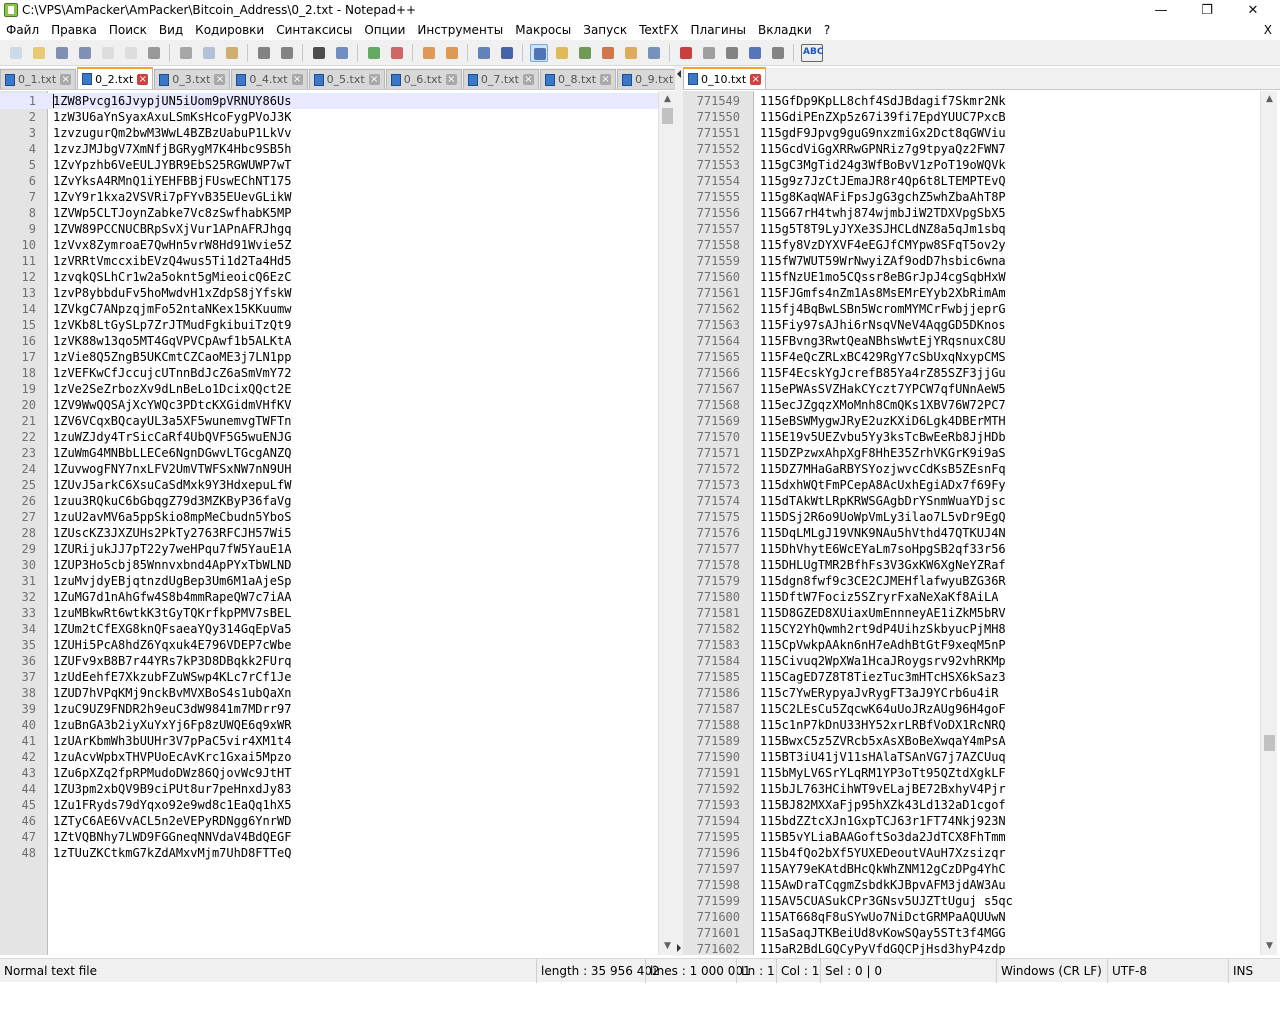 Image resolution: width=1280 pixels, height=1024 pixels. I want to click on editor-line: 771594 115bdZZtcXJn1GxpTCJ63r1FT74Nkj923N, so click(972, 821).